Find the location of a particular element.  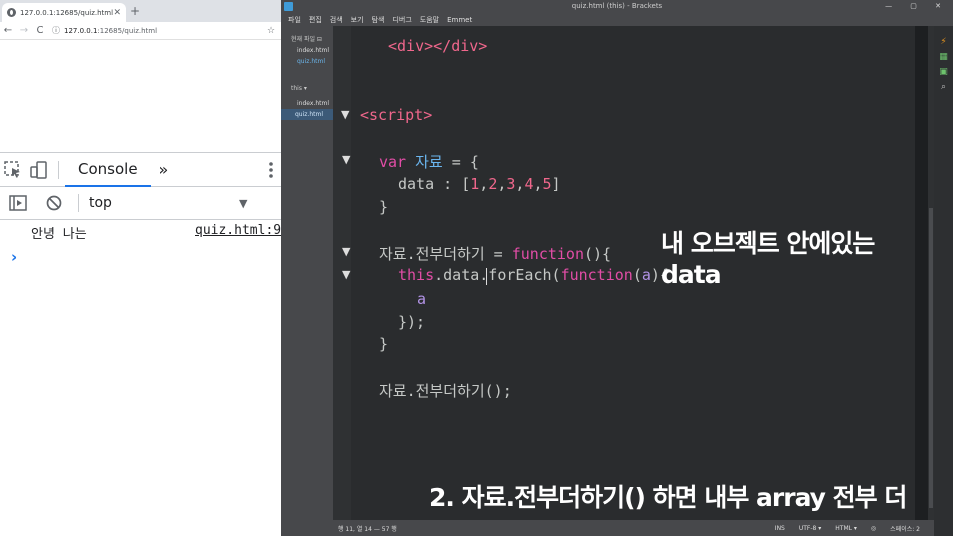

window-title: quiz.html (this) - Brackets is located at coordinates (617, 6).